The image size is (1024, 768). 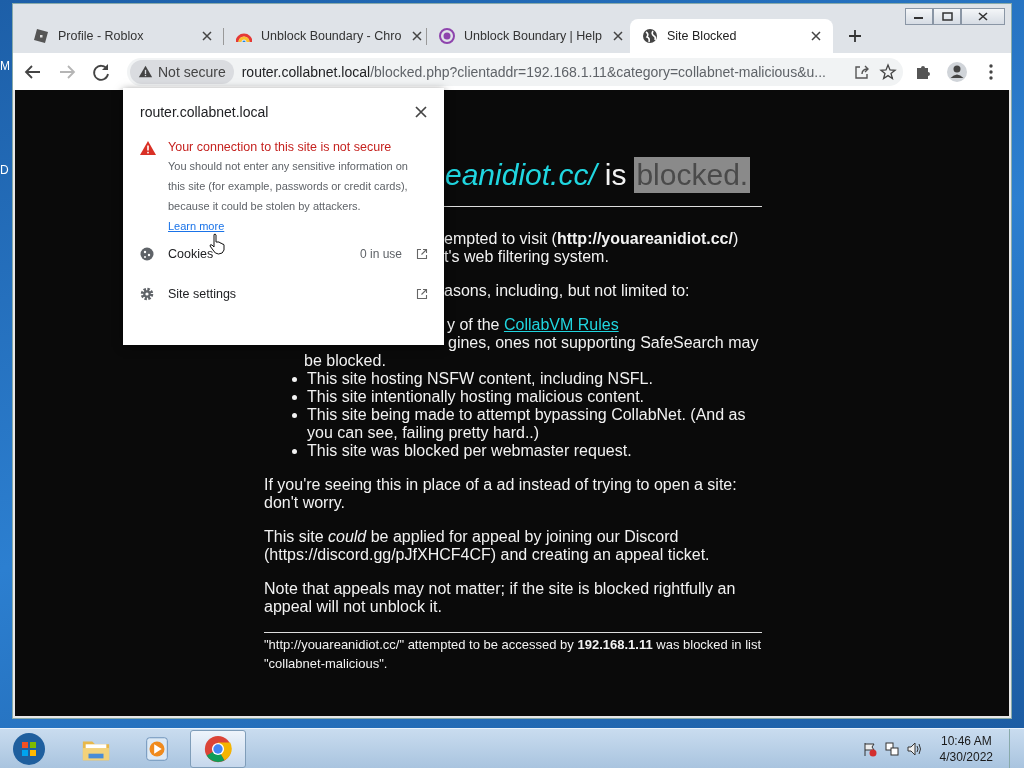 I want to click on tab-title: Profile - Roblox, so click(x=101, y=36).